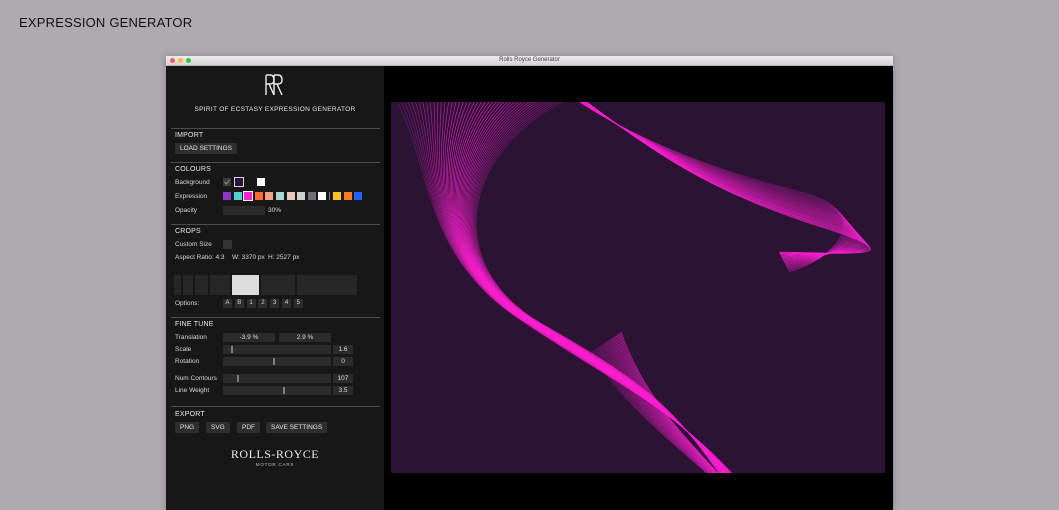 The image size is (1059, 510). What do you see at coordinates (206, 148) in the screenshot?
I see `load-settings-button: LOAD SETTINGS` at bounding box center [206, 148].